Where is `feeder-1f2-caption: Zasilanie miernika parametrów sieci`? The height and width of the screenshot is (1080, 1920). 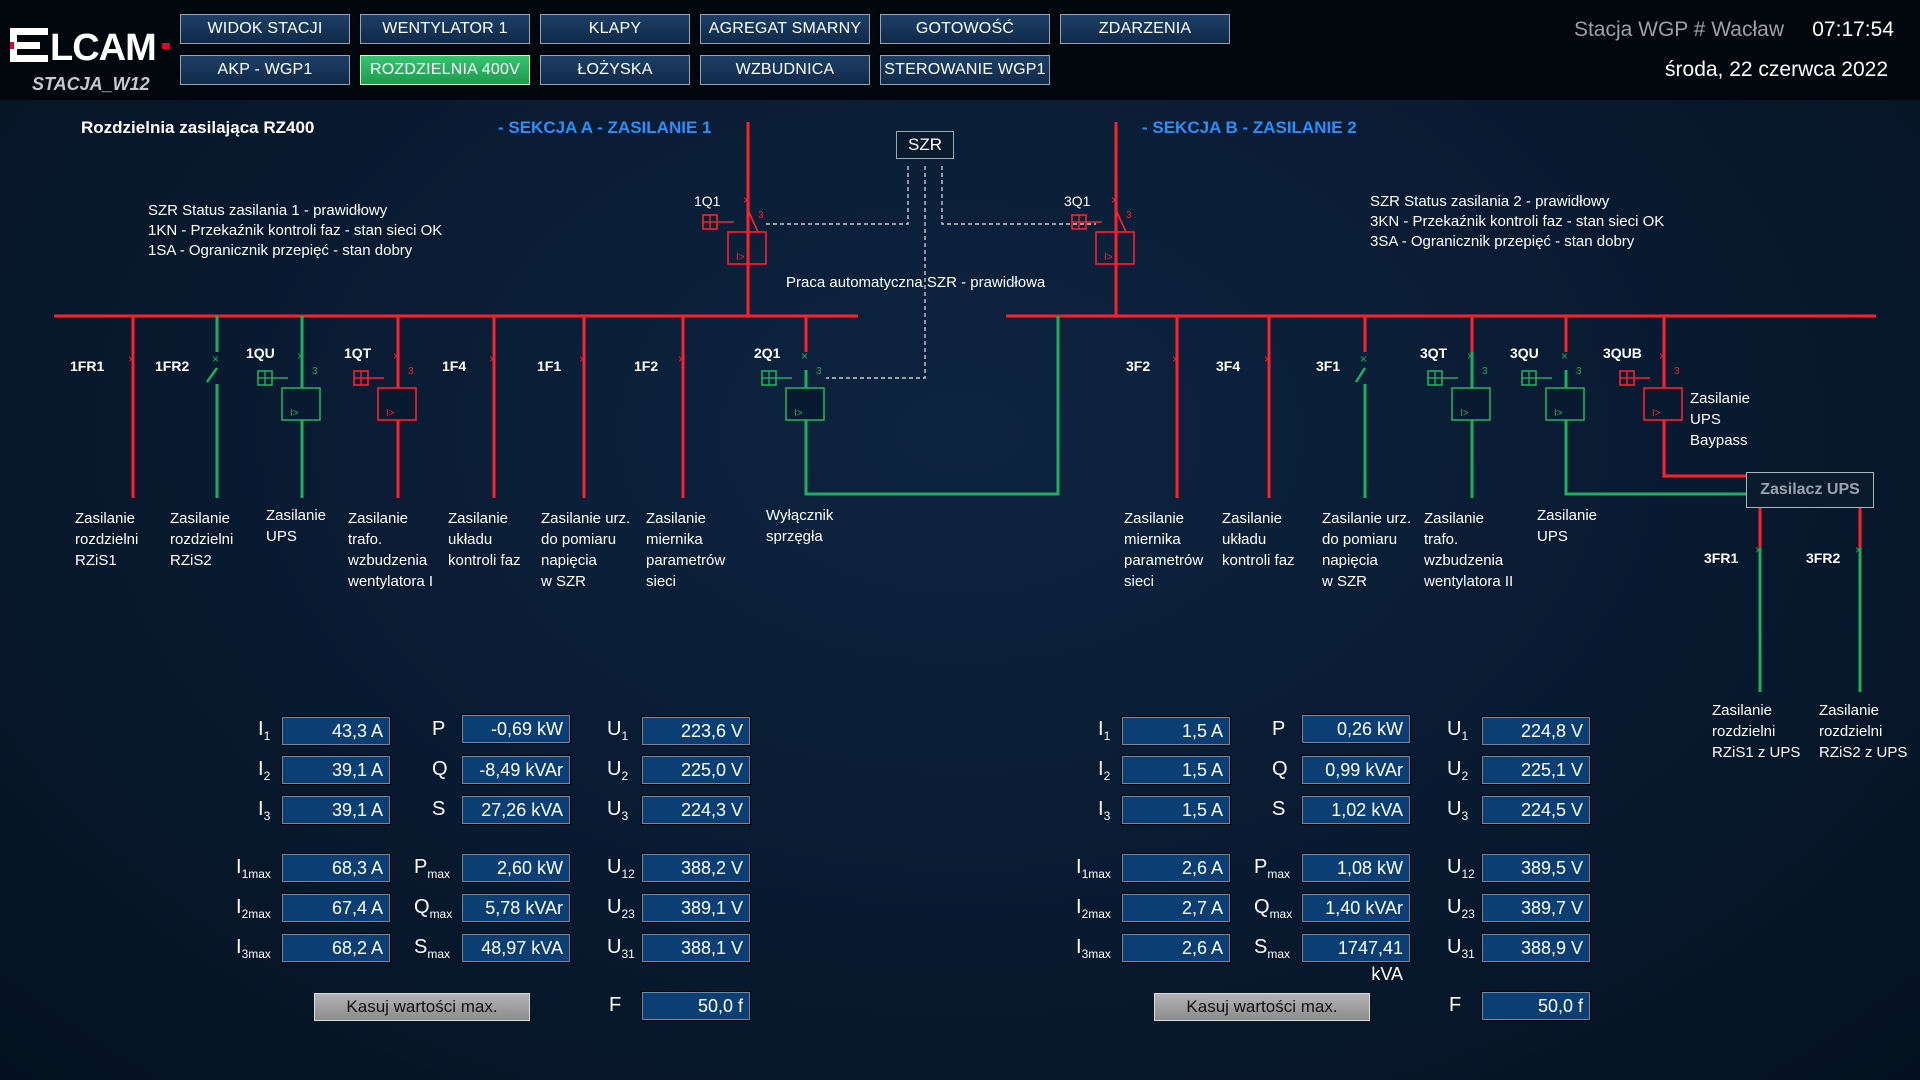
feeder-1f2-caption: Zasilanie miernika parametrów sieci is located at coordinates (686, 550).